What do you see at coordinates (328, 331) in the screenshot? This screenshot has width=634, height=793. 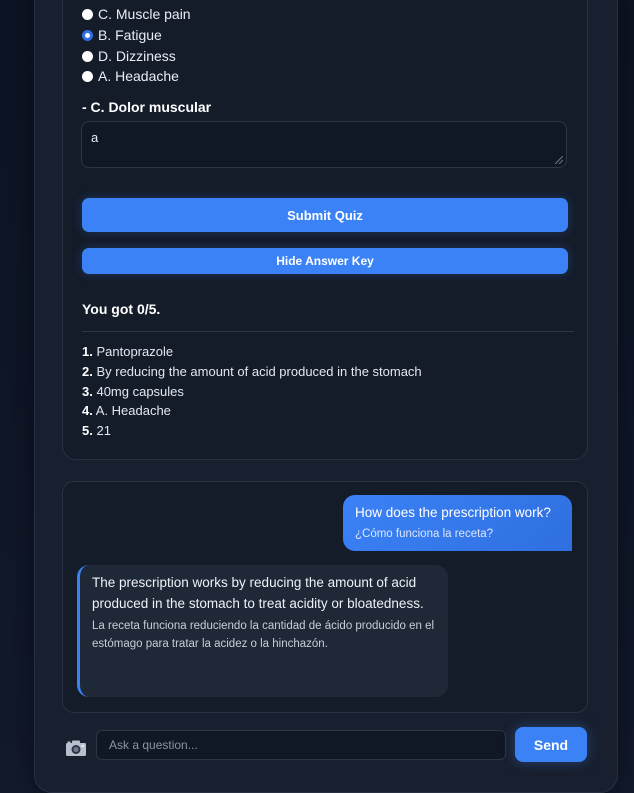 I see `divider` at bounding box center [328, 331].